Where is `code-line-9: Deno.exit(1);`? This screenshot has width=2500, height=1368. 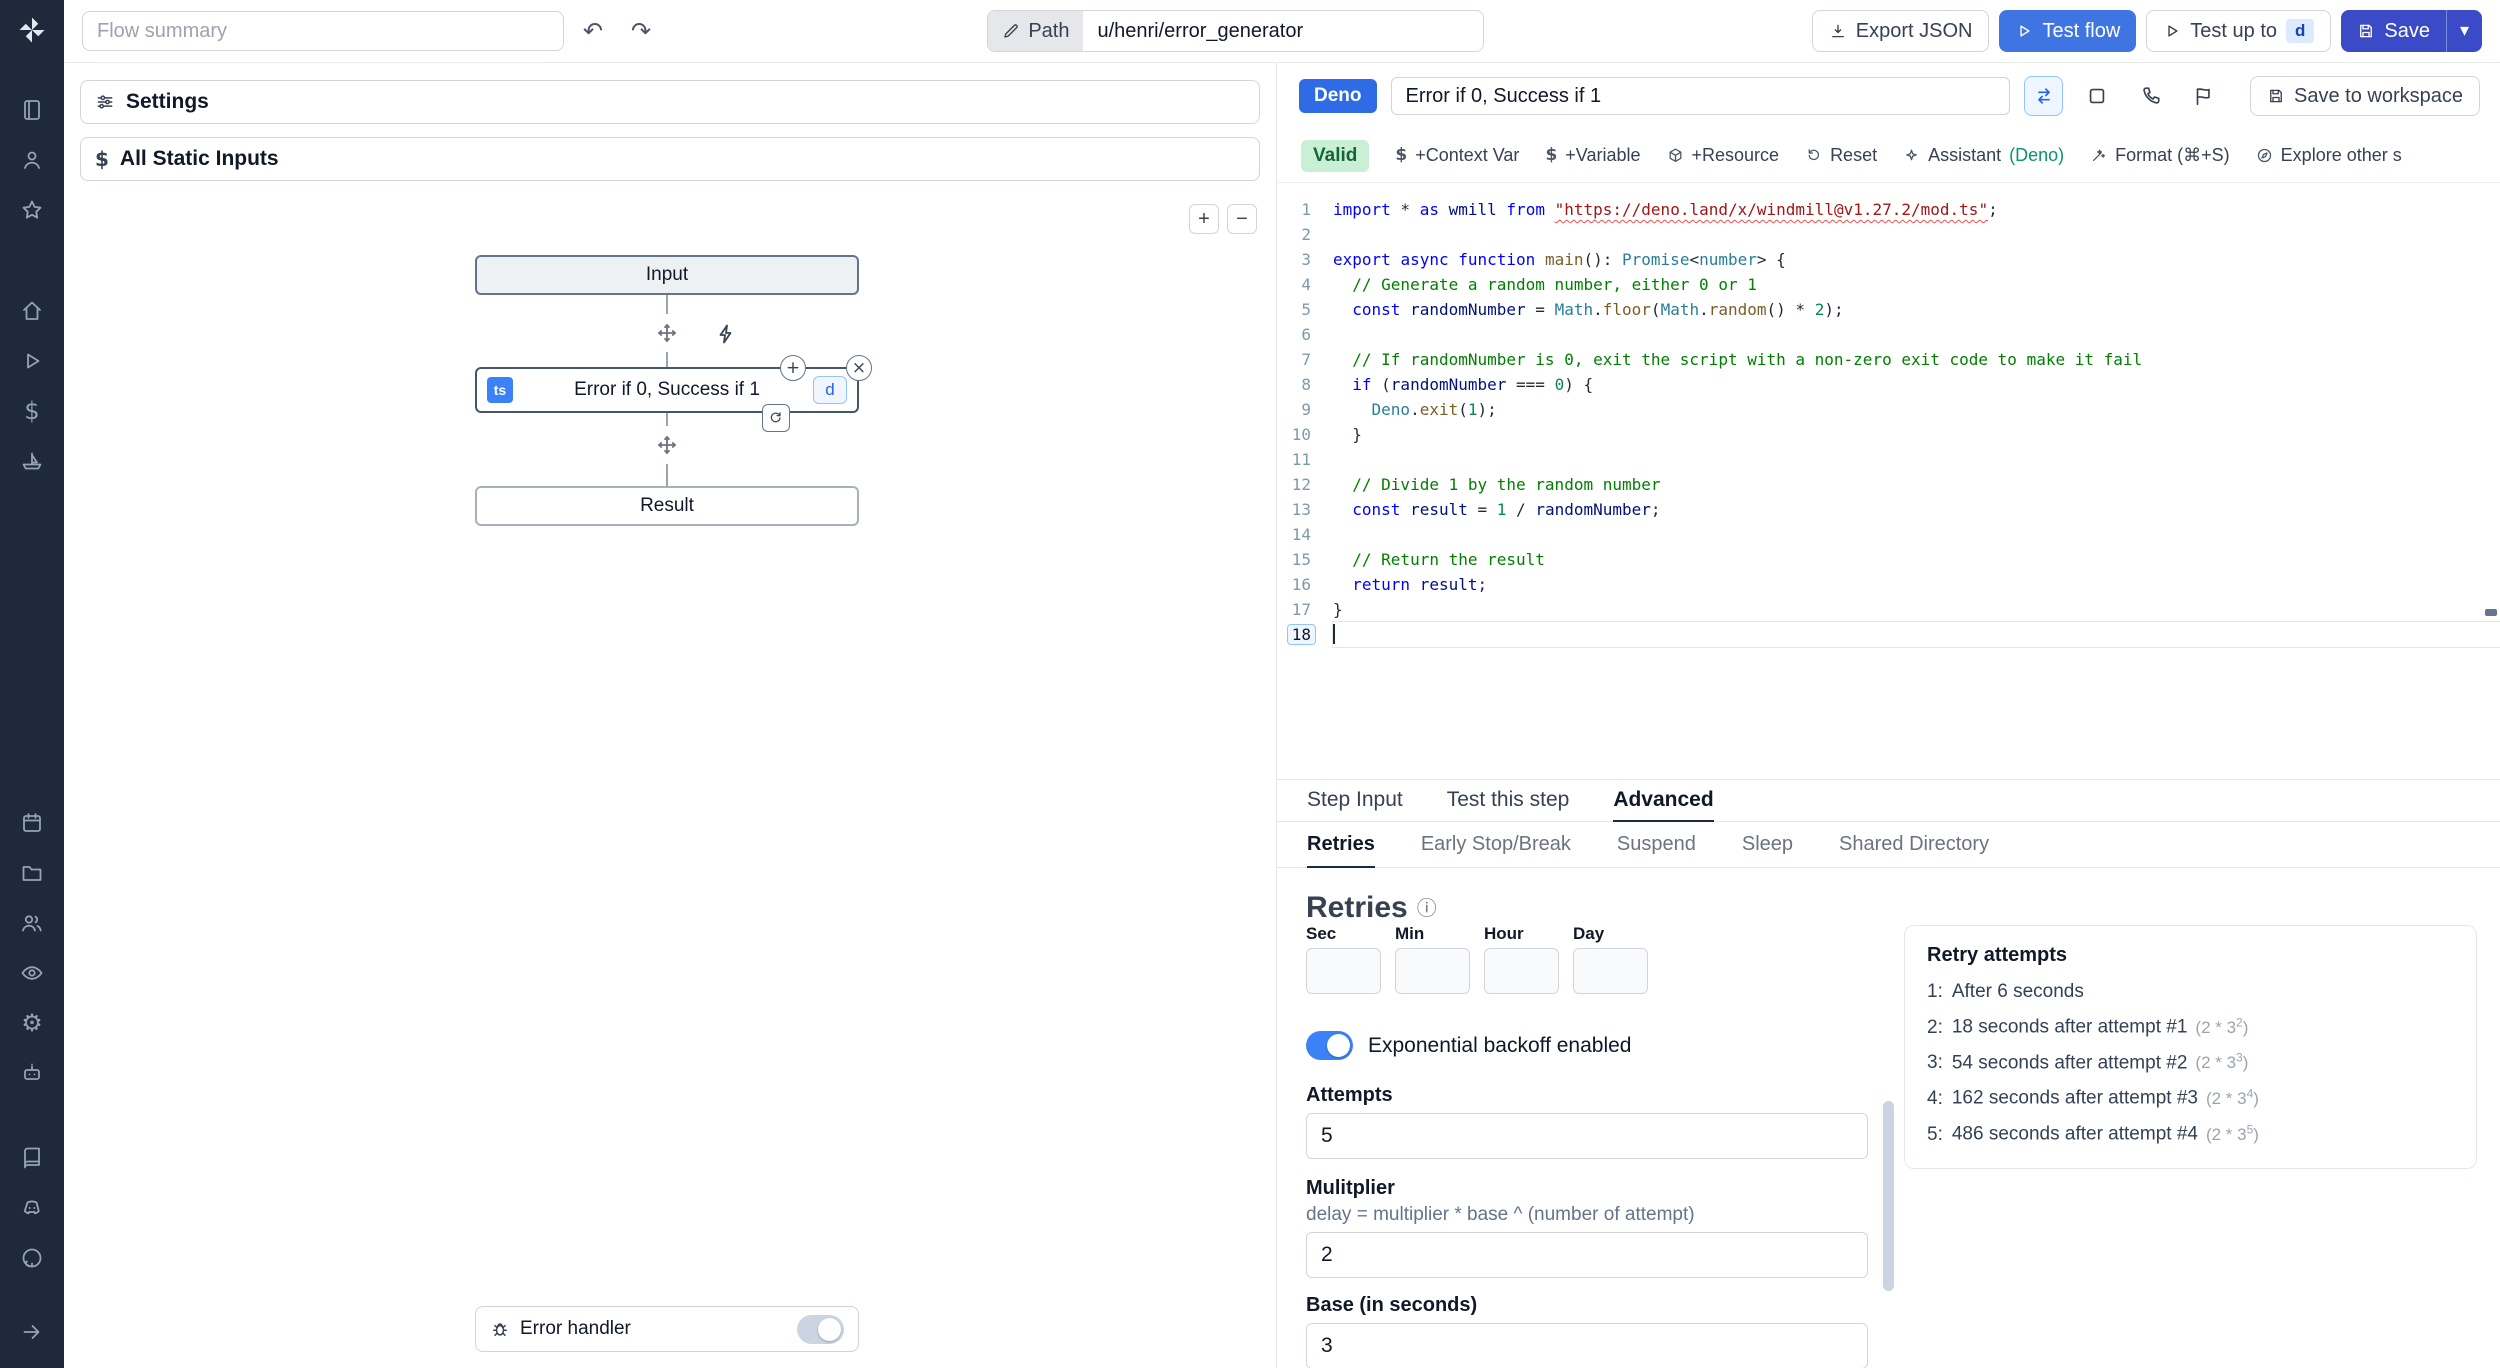 code-line-9: Deno.exit(1); is located at coordinates (1916, 409).